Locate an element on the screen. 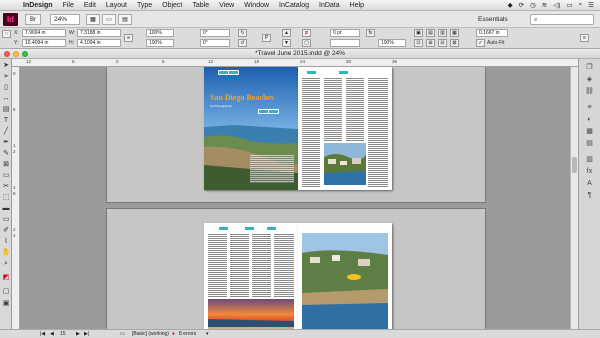  layers-icon: ◈ is located at coordinates (589, 79).